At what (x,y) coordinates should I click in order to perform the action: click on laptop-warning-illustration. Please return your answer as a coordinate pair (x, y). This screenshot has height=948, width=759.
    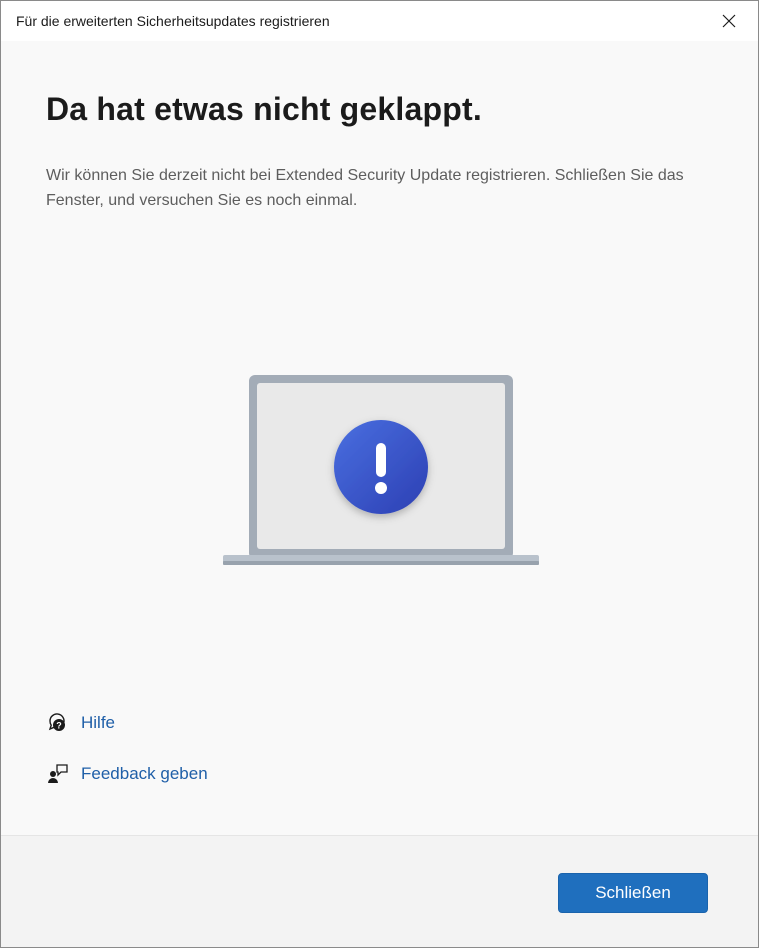
    Looking at the image, I should click on (381, 471).